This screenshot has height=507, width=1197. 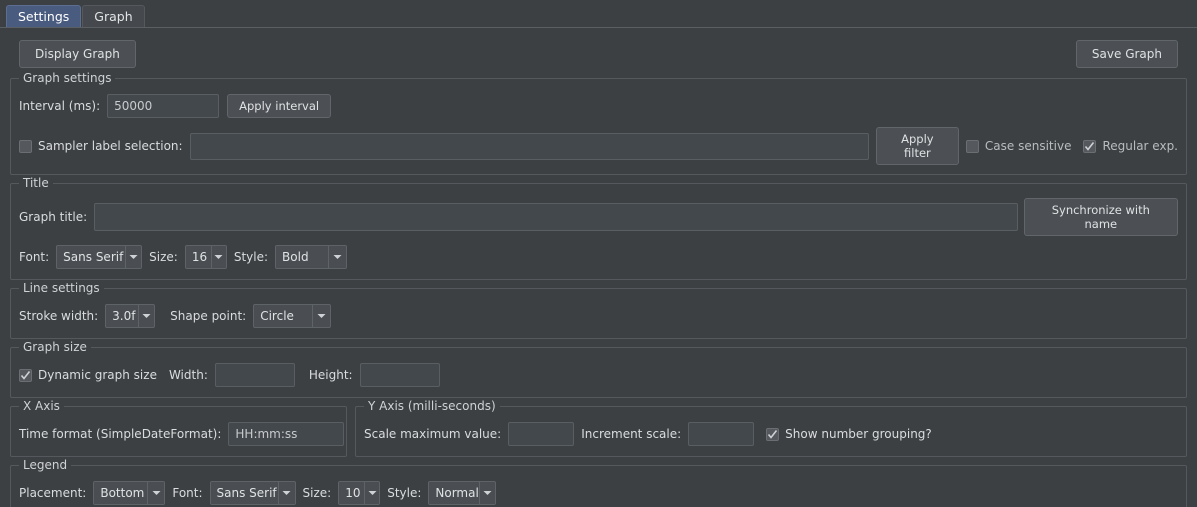 What do you see at coordinates (67, 78) in the screenshot?
I see `graph-settings-title: Graph settings` at bounding box center [67, 78].